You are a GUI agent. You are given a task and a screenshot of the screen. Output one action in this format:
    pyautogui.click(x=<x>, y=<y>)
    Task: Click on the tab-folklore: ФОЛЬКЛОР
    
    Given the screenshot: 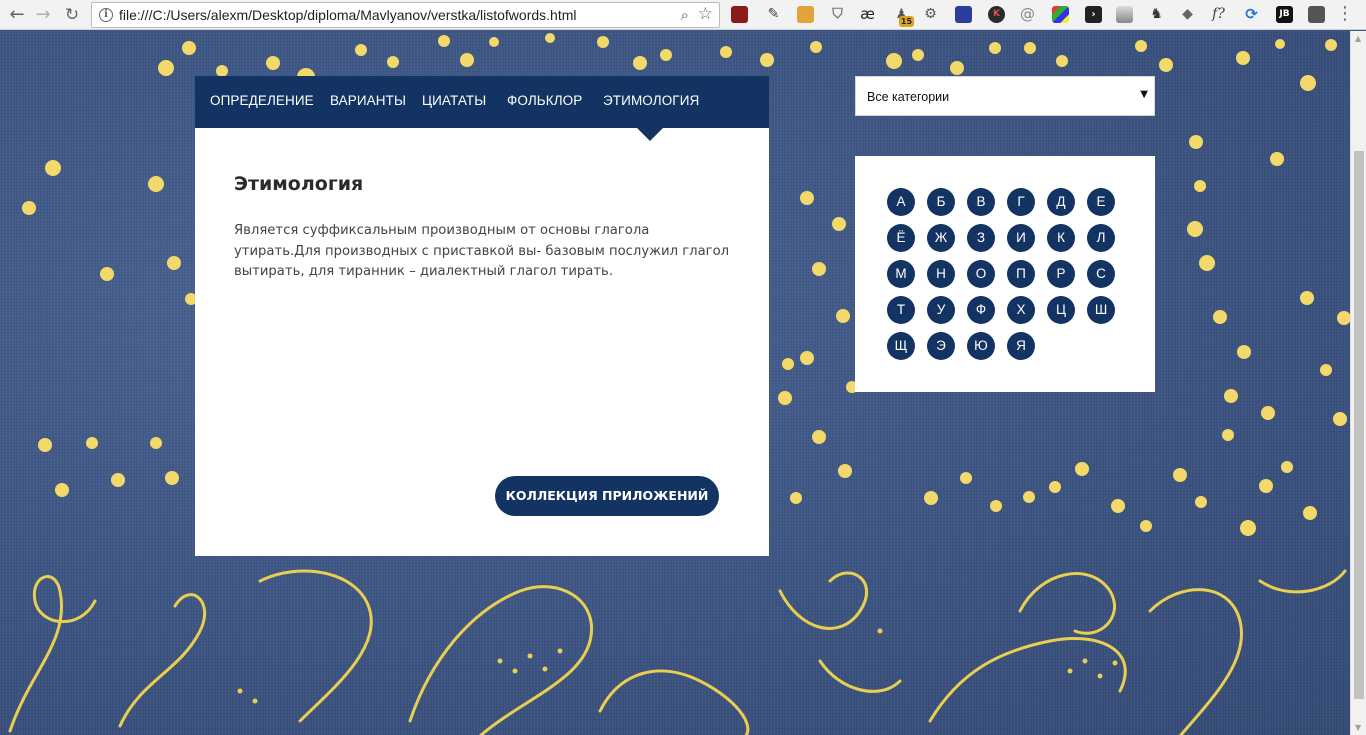 What is the action you would take?
    pyautogui.click(x=544, y=100)
    